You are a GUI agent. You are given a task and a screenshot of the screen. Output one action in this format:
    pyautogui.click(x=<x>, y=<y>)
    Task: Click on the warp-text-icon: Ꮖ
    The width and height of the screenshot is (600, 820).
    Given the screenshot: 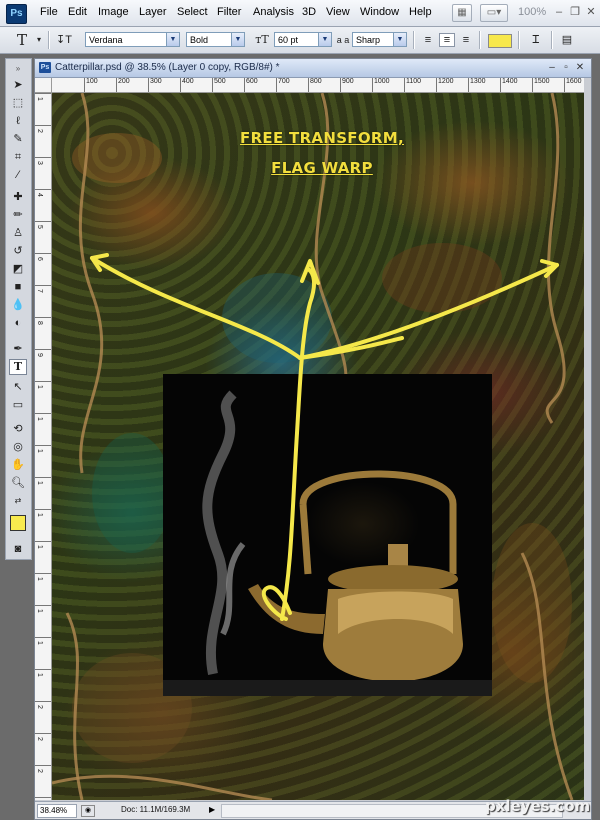 What is the action you would take?
    pyautogui.click(x=536, y=40)
    